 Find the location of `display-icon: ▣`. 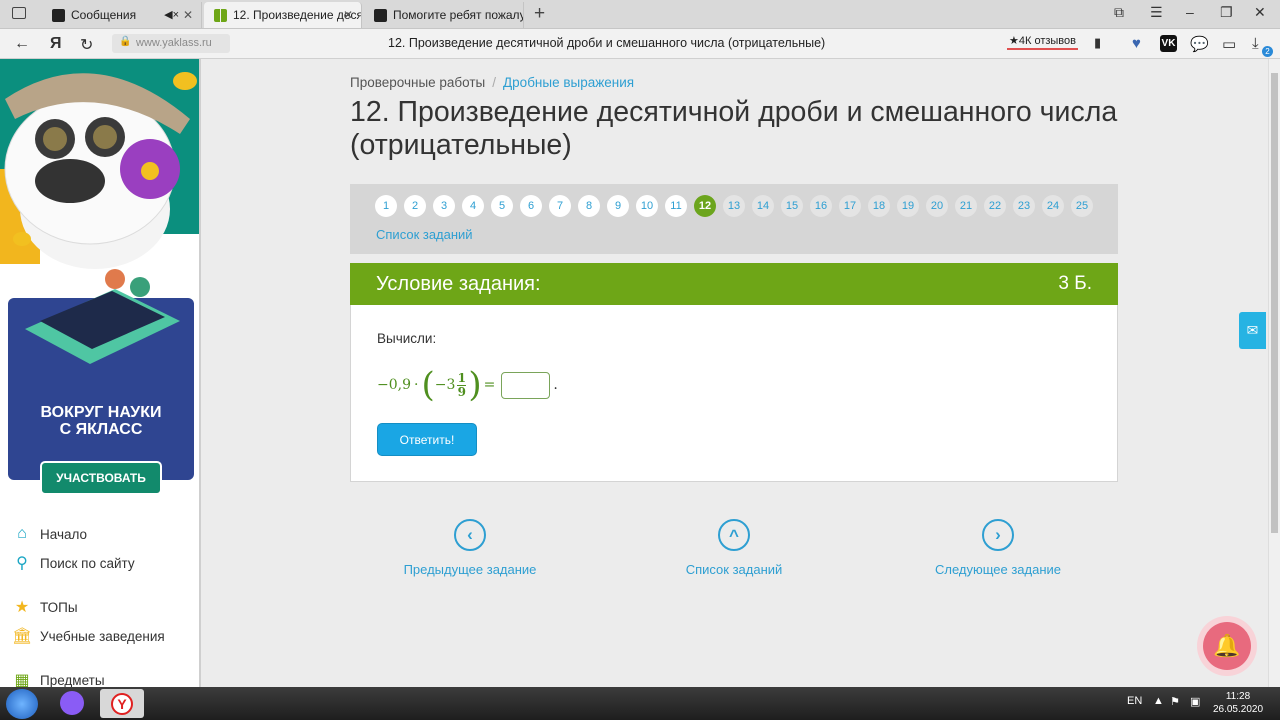

display-icon: ▣ is located at coordinates (1195, 701).